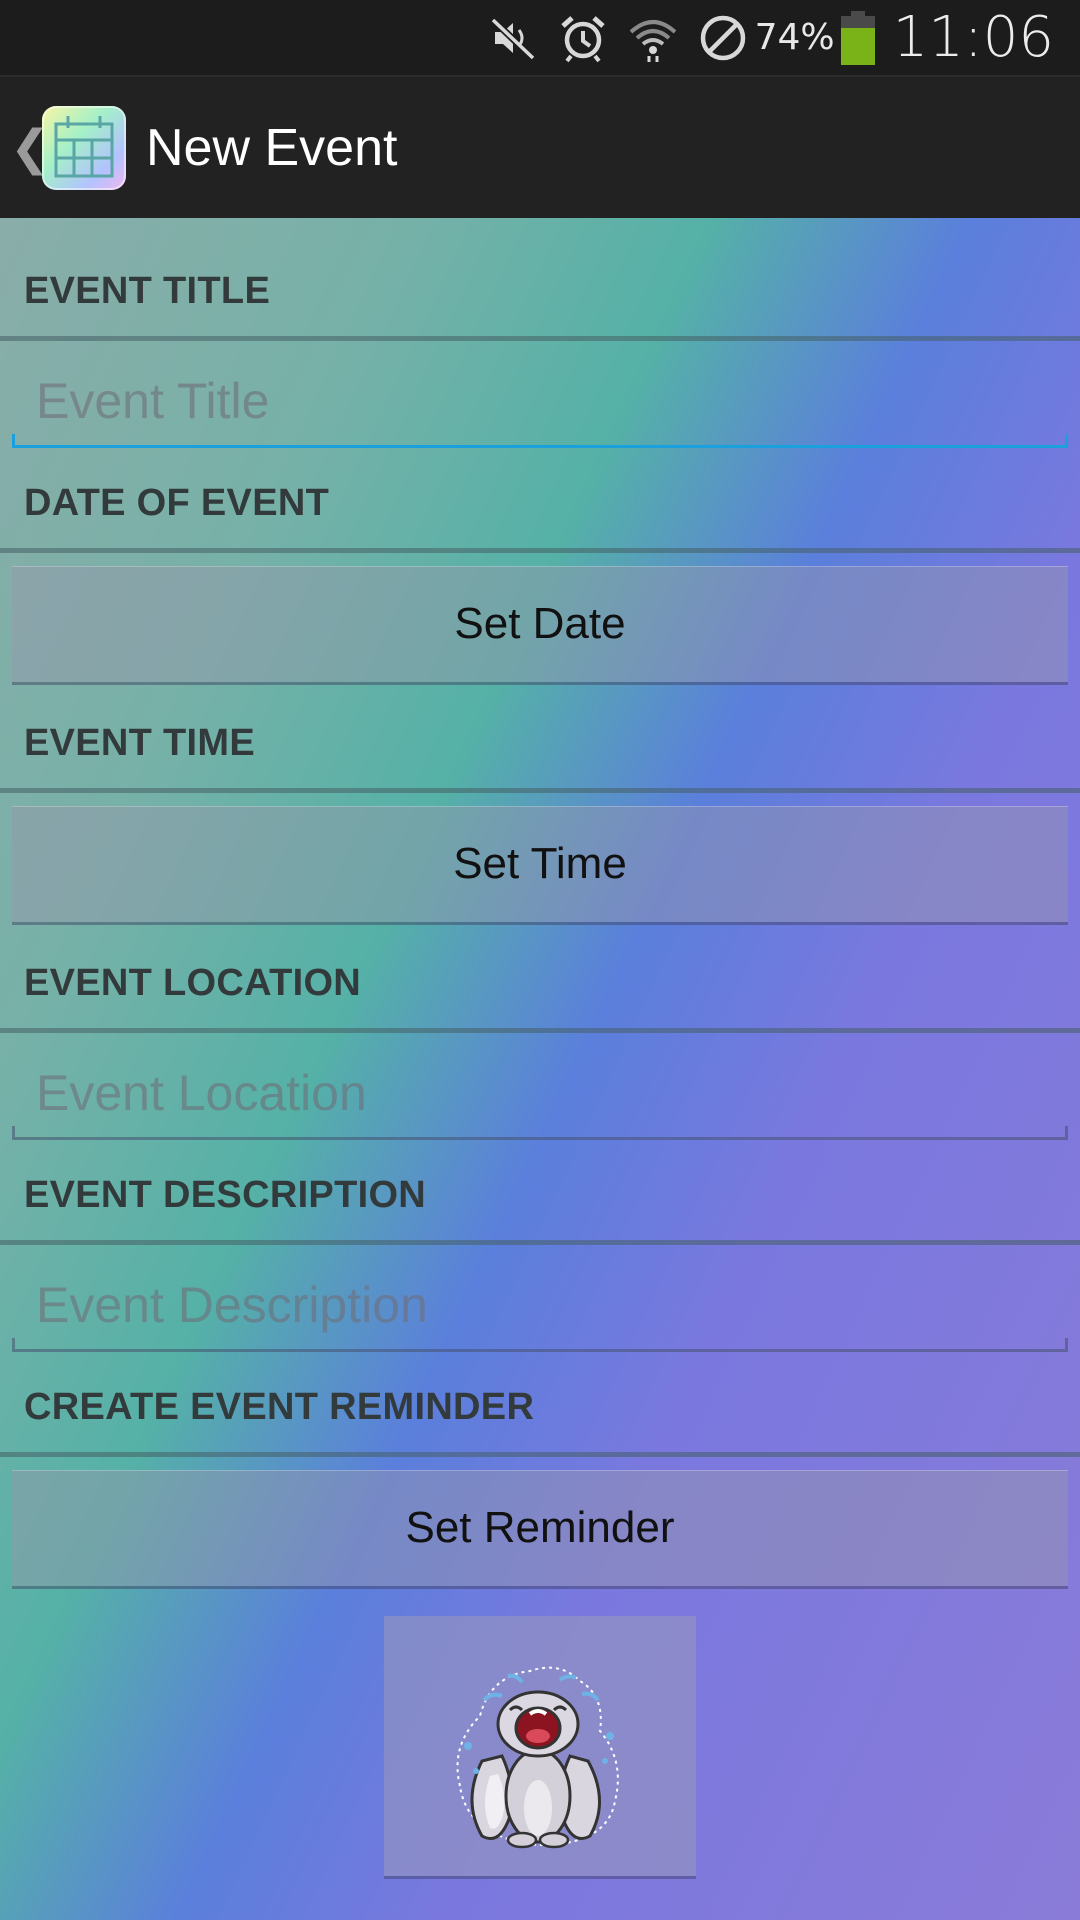 This screenshot has height=1920, width=1080. I want to click on wifi-icon, so click(653, 38).